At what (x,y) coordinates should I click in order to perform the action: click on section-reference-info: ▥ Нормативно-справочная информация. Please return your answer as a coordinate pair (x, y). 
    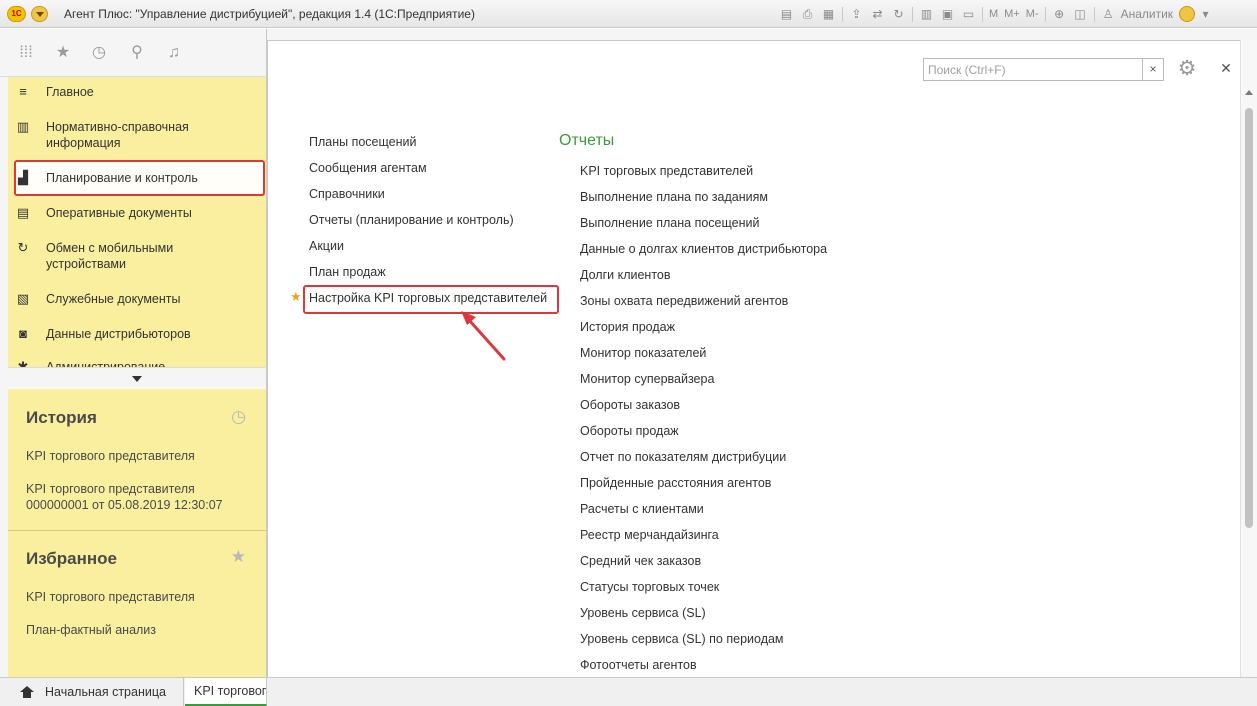
    Looking at the image, I should click on (136, 135).